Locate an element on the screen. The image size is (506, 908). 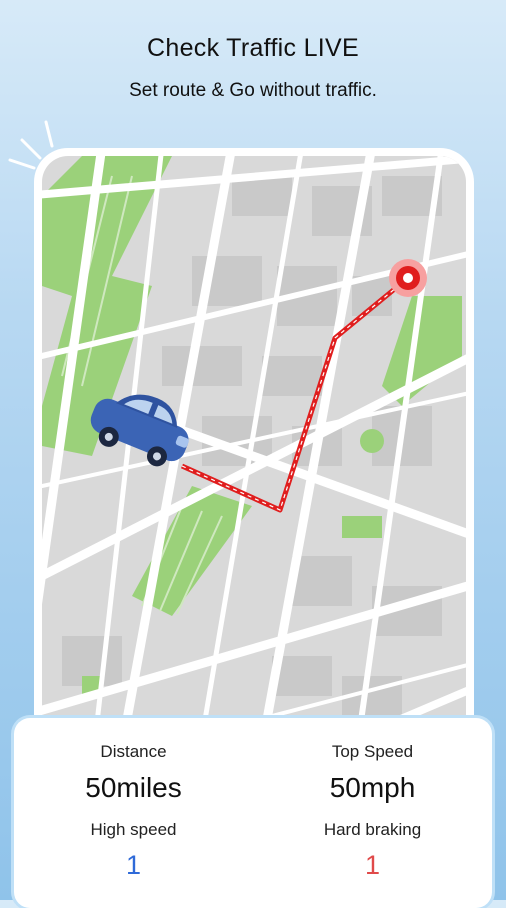
destination-pin is located at coordinates (408, 278).